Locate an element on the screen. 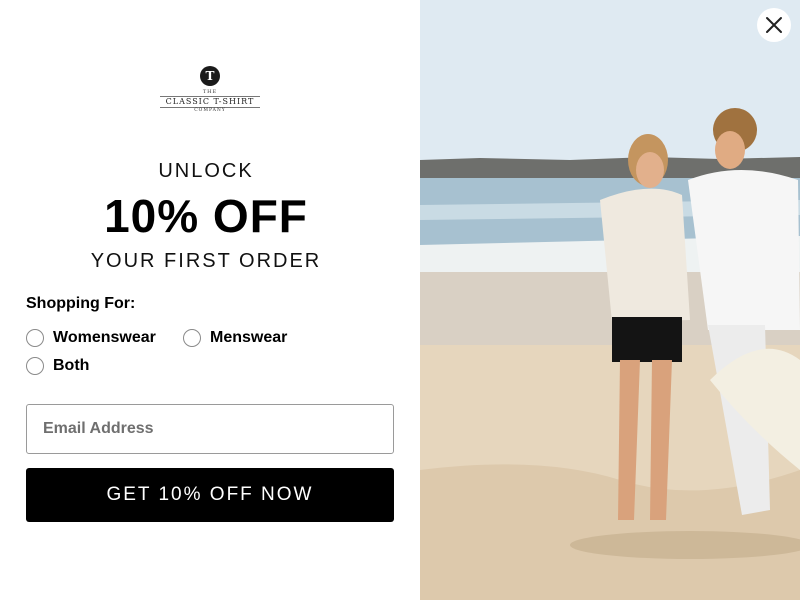 The image size is (800, 600). logo-t-icon: T is located at coordinates (210, 76).